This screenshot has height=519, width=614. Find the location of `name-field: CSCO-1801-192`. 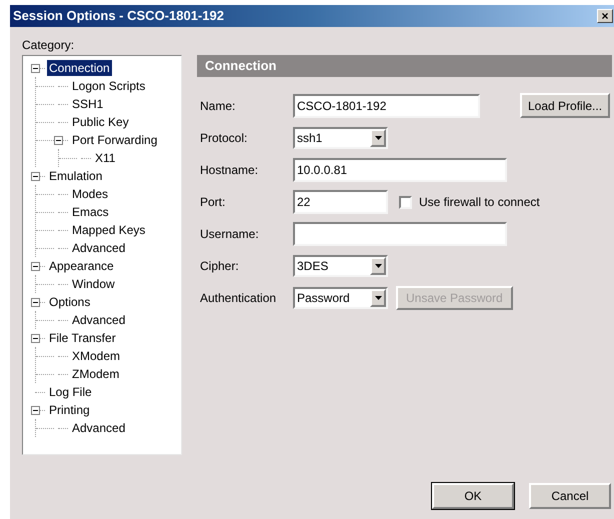

name-field: CSCO-1801-192 is located at coordinates (386, 106).